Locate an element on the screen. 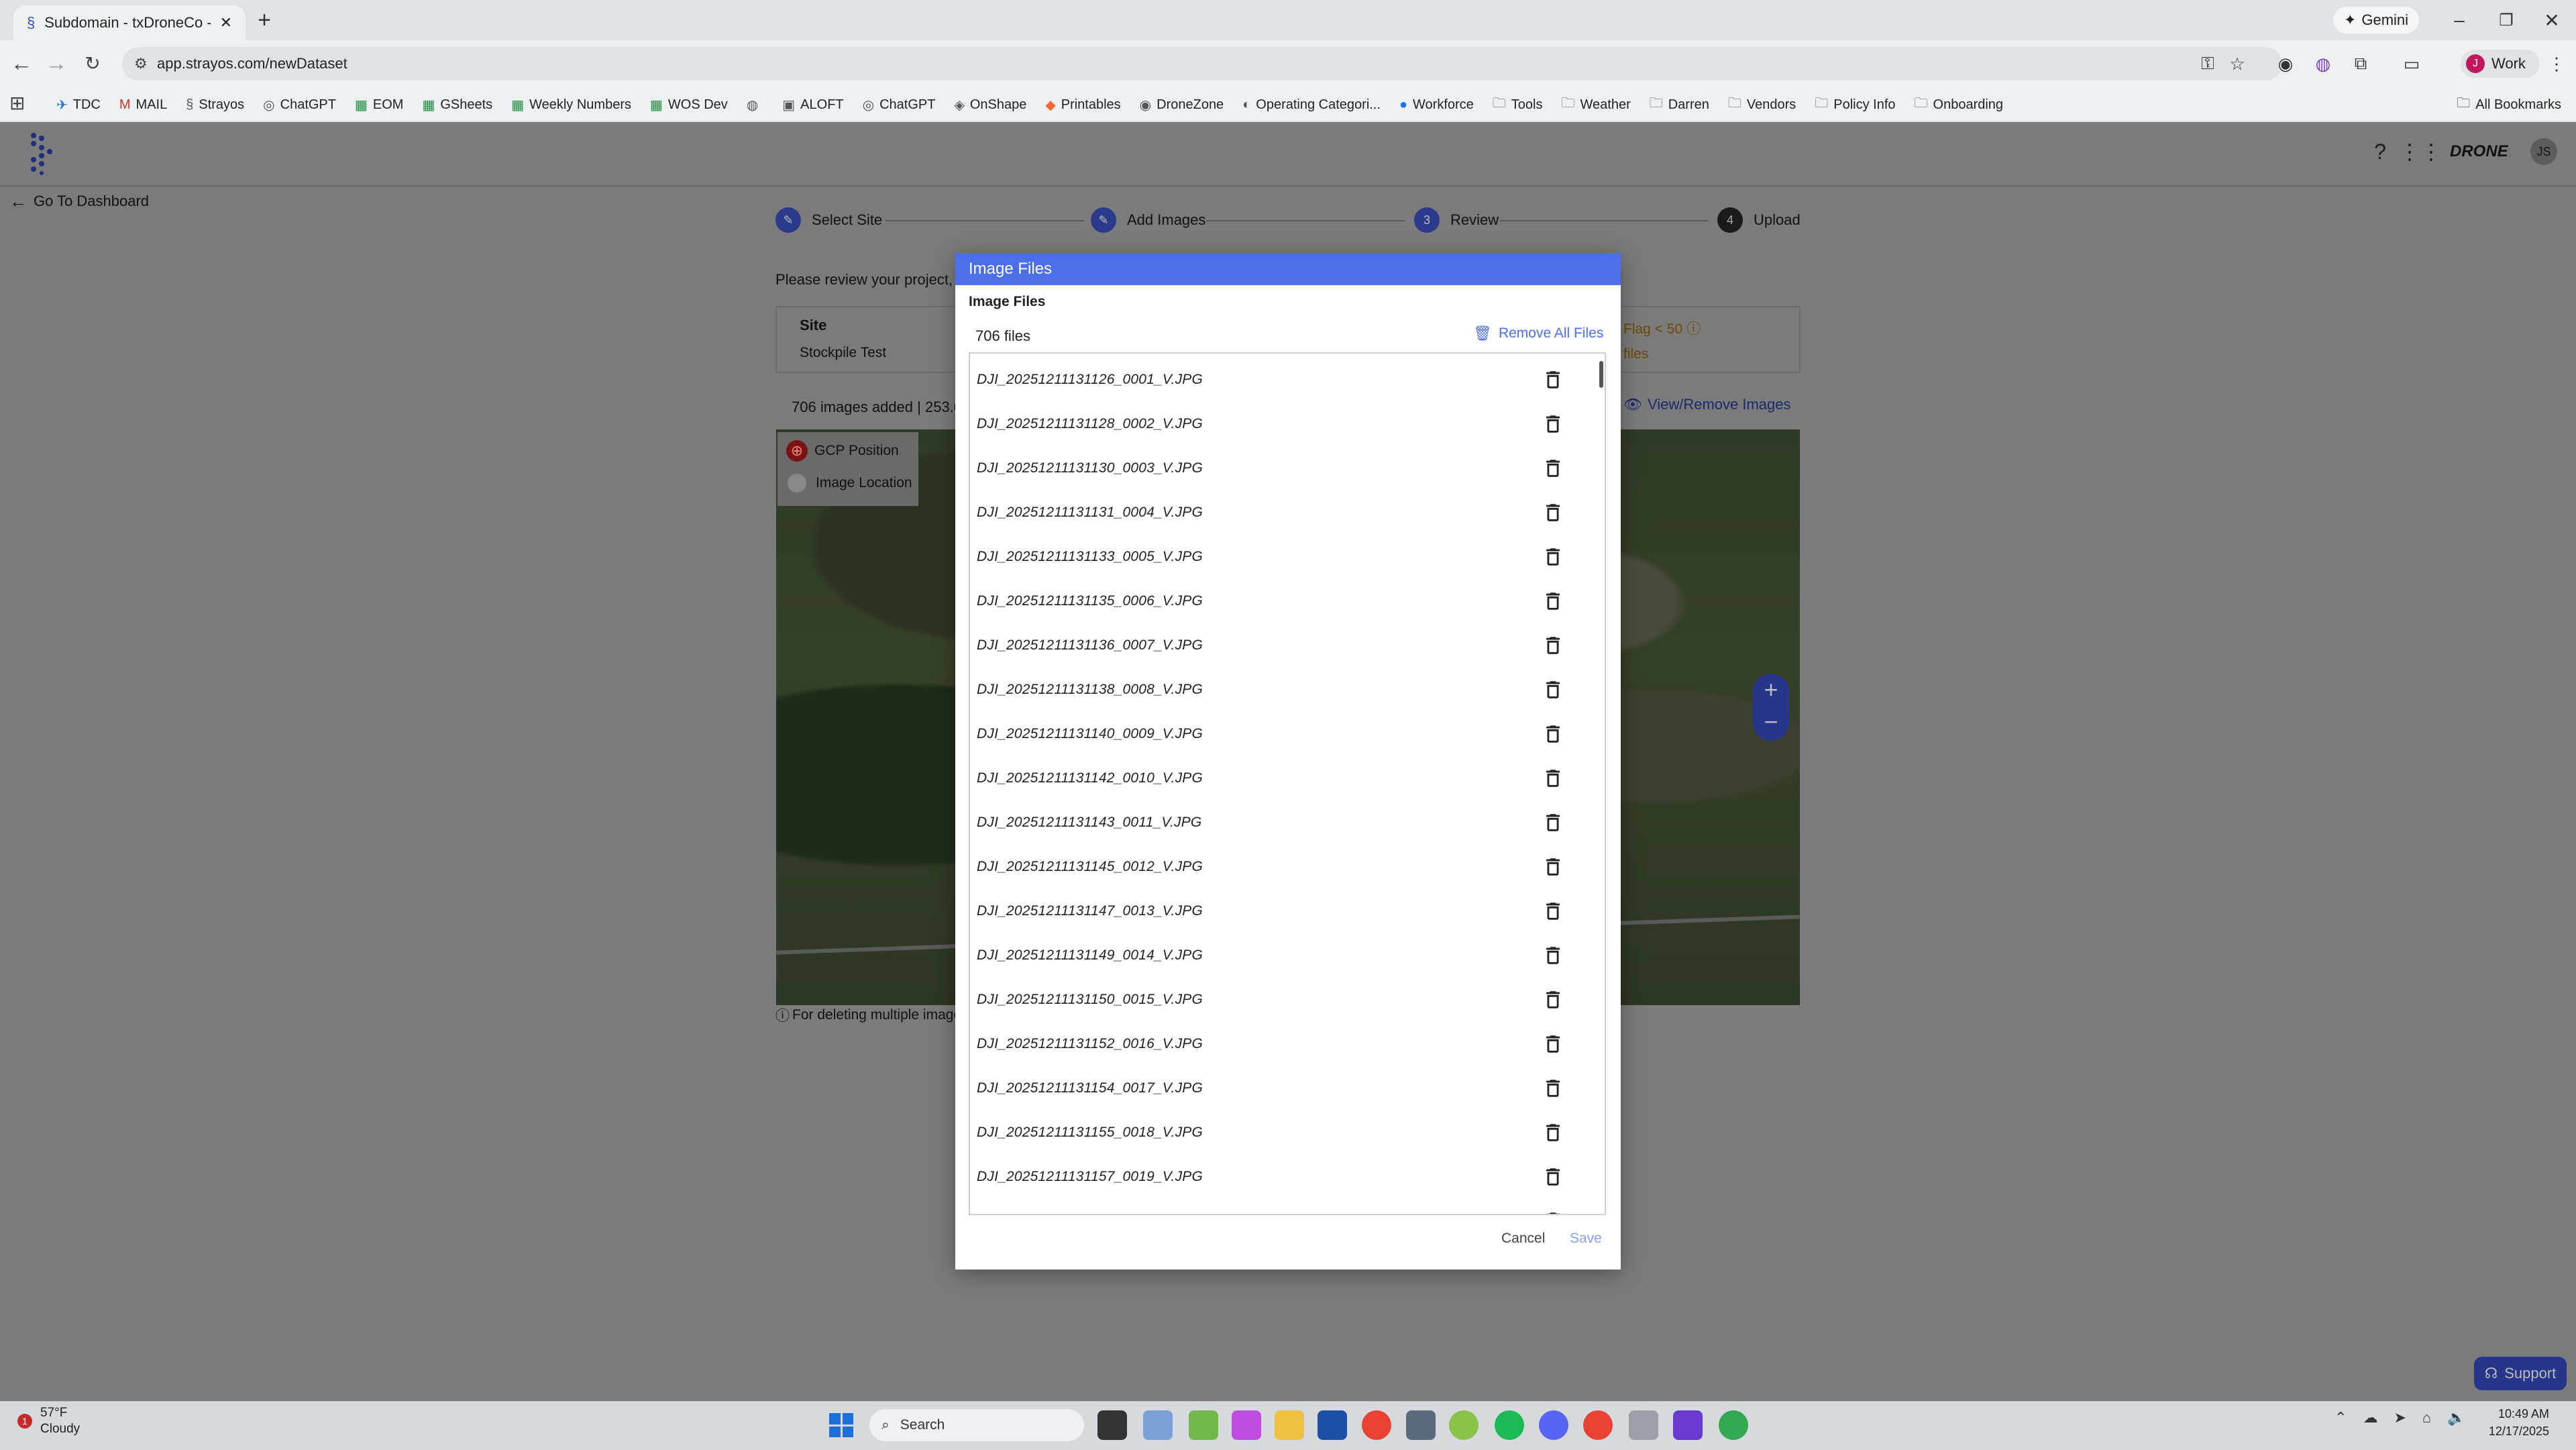 The width and height of the screenshot is (2576, 1450). address-bar: ⚙ app.strayos.com/newDataset is located at coordinates (1202, 64).